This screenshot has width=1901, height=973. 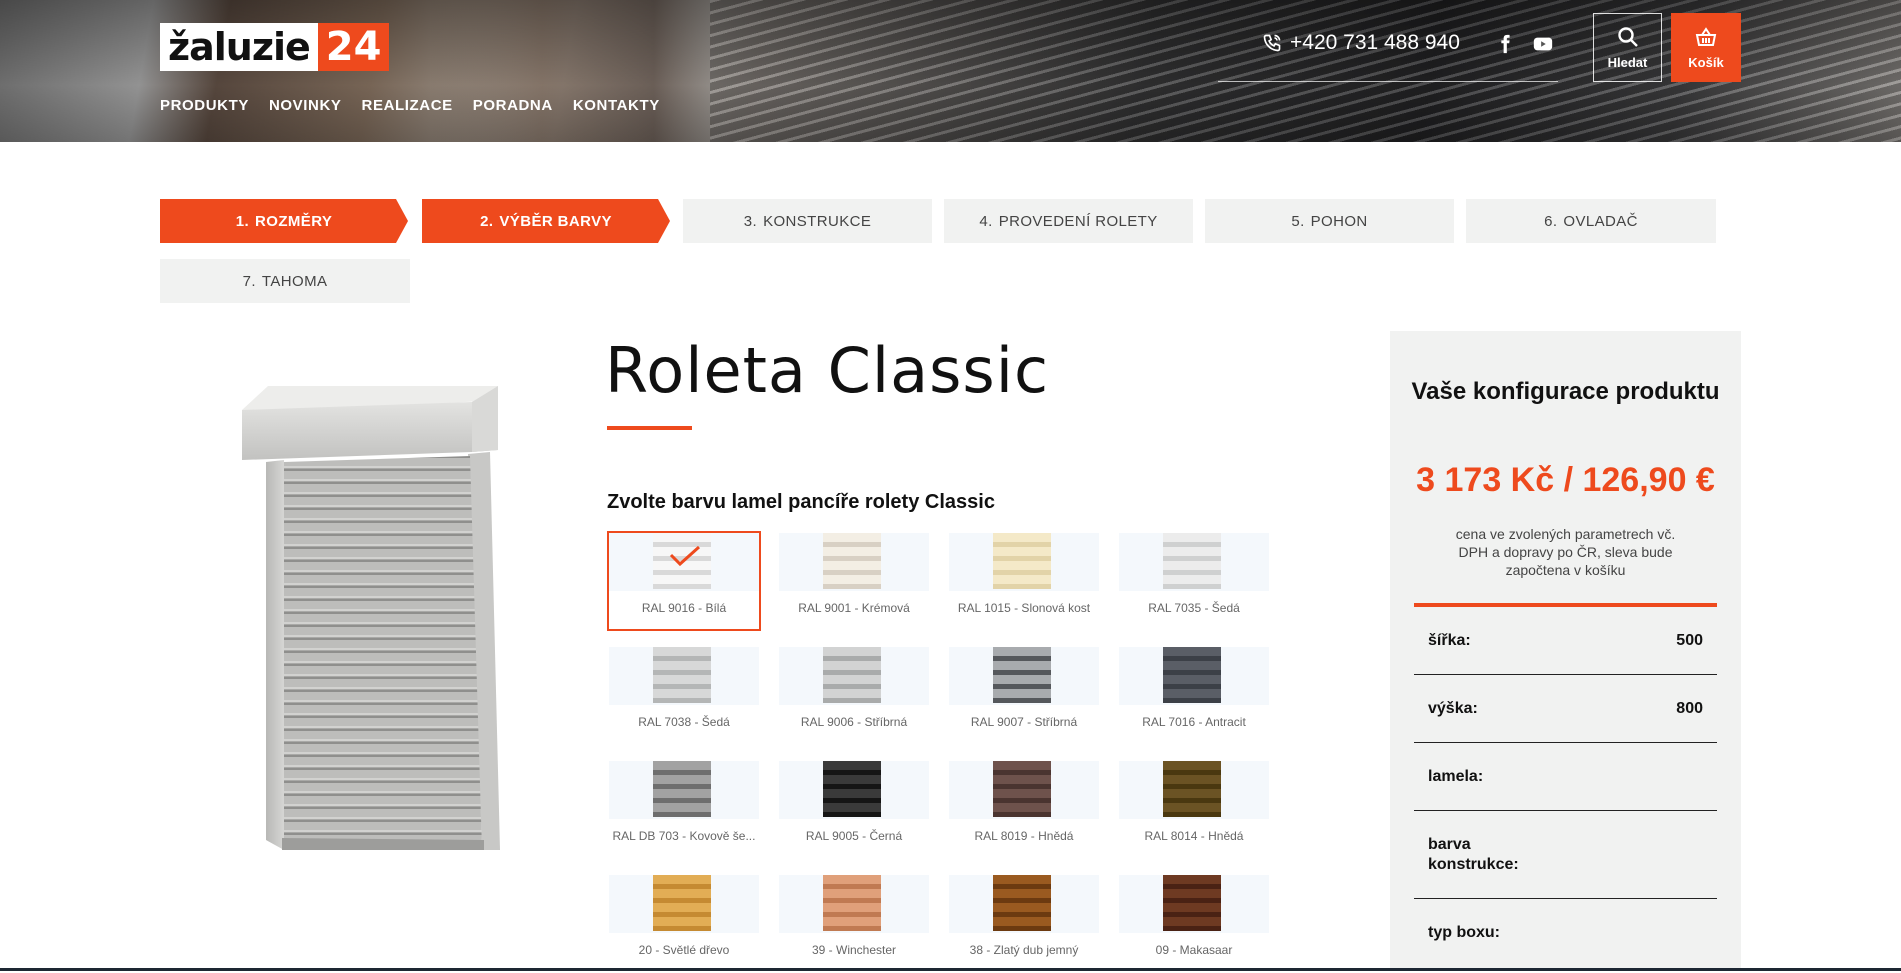 I want to click on product-title: Roleta Classic, so click(x=827, y=370).